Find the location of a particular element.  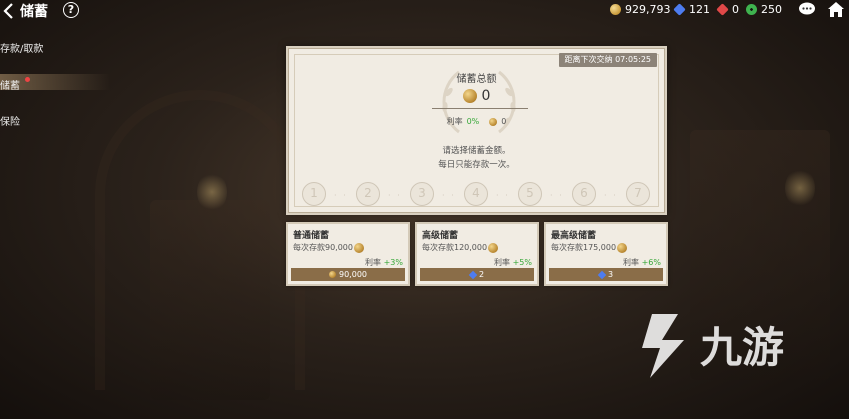

chat-icon is located at coordinates (807, 9).